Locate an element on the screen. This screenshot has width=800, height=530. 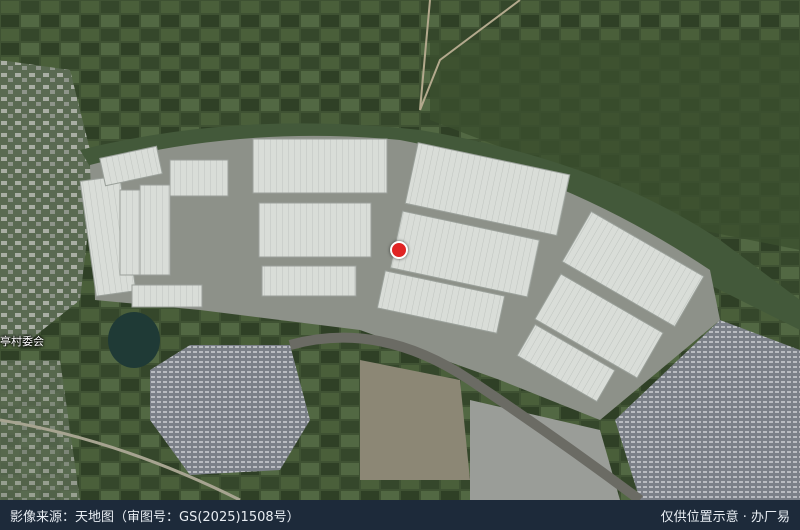
location-disclaimer-text: 仅供位置示意 · 办厂易 is located at coordinates (725, 517).